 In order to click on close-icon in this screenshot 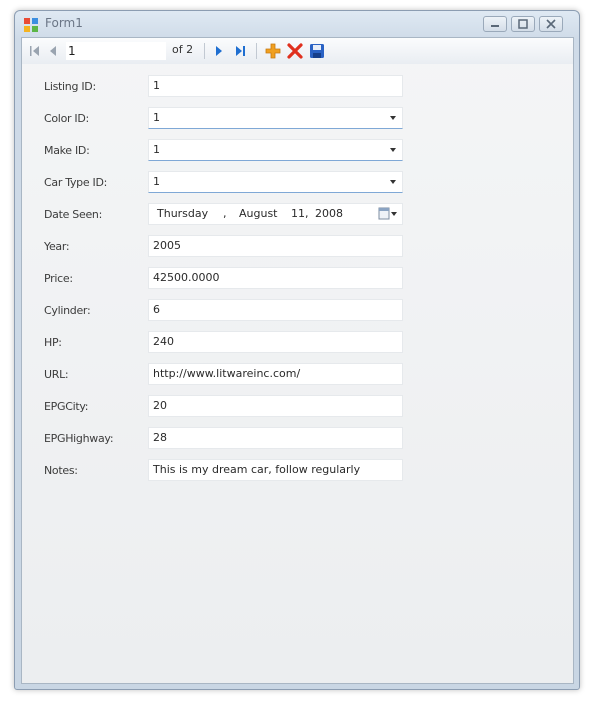, I will do `click(551, 24)`.